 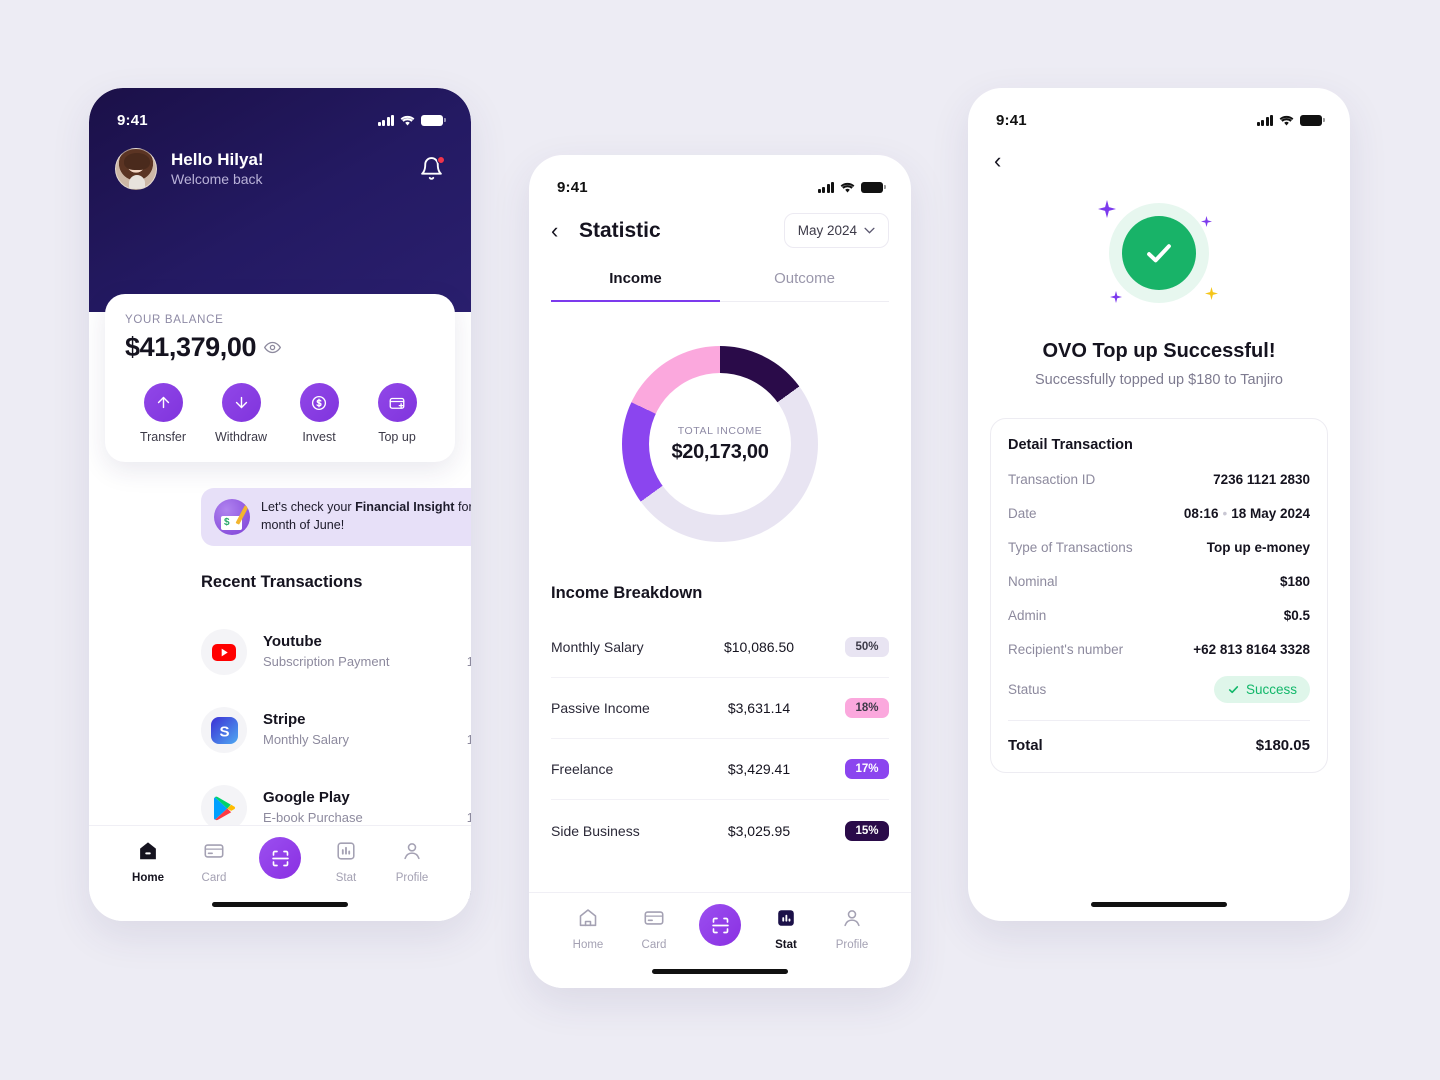 I want to click on greeting-row: Hello Hilya! Welcome back, so click(x=280, y=161).